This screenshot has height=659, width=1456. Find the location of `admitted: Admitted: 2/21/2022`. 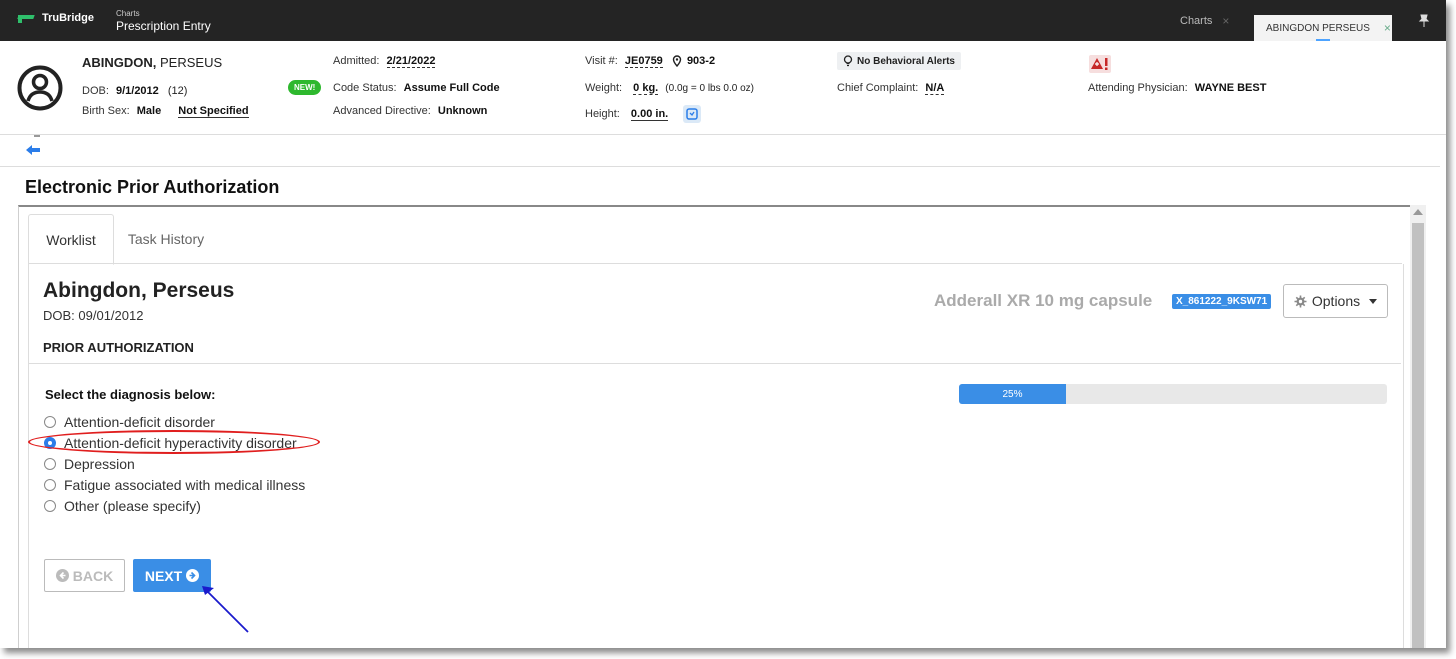

admitted: Admitted: 2/21/2022 is located at coordinates (384, 61).